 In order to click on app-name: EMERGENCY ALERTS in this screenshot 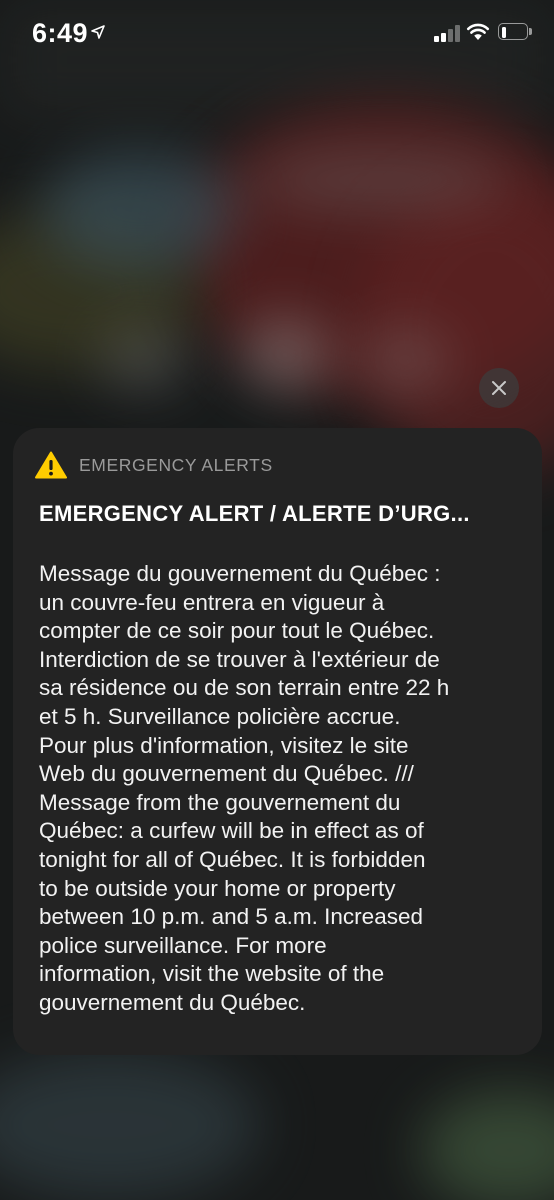, I will do `click(176, 464)`.